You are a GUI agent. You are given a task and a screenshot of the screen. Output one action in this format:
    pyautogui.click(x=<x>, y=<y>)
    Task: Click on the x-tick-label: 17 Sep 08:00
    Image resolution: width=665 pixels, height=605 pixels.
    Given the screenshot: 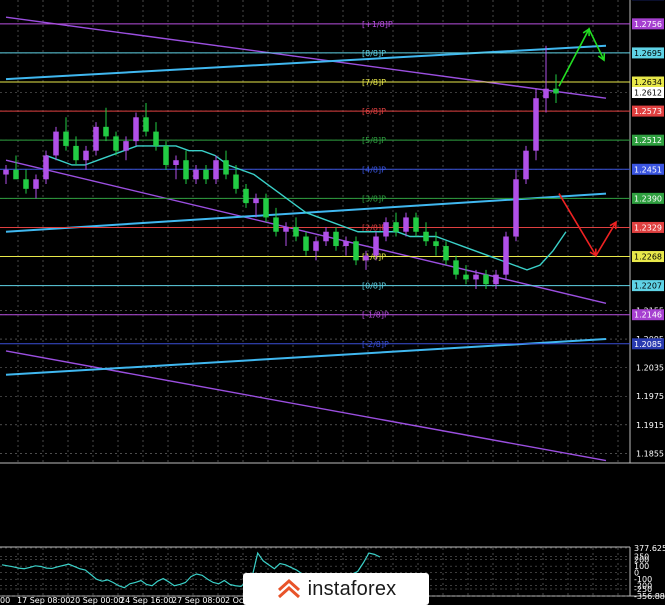 What is the action you would take?
    pyautogui.click(x=43, y=600)
    